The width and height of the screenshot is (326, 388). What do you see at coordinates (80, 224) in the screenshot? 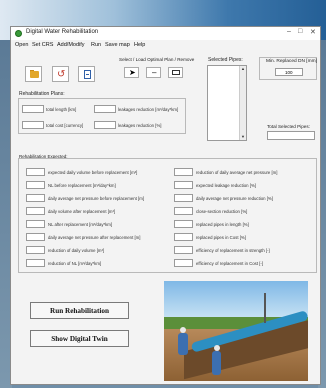
I see `expected-label: NL after replacement [m³/day*km]` at bounding box center [80, 224].